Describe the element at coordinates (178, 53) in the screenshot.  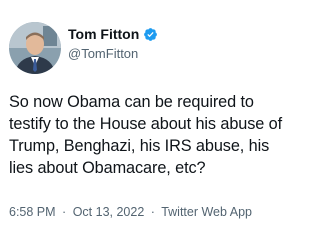
I see `author-handle: @TomFitton` at that location.